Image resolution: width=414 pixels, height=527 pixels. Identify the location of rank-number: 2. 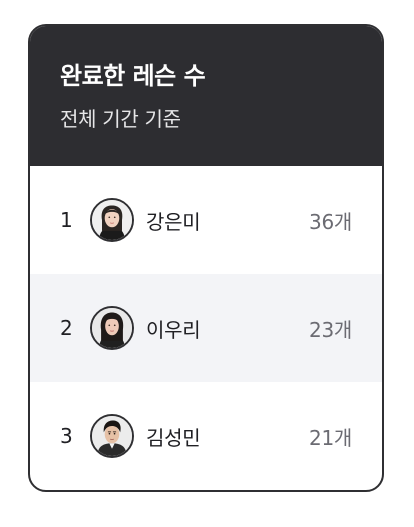
(66, 328).